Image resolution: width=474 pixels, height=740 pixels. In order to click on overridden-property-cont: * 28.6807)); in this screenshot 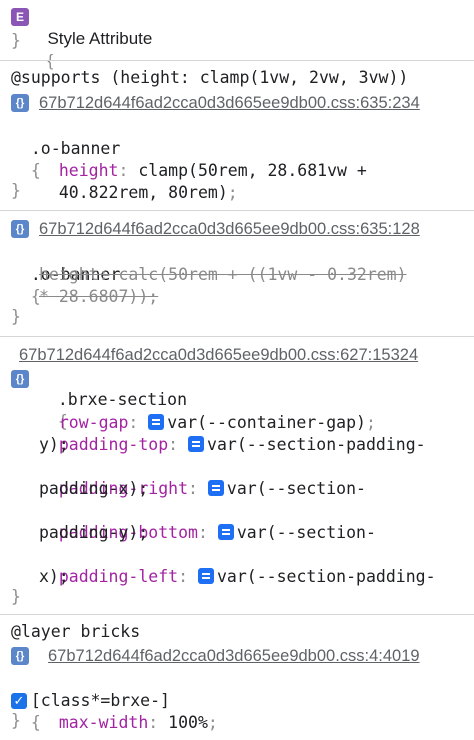, I will do `click(99, 296)`.